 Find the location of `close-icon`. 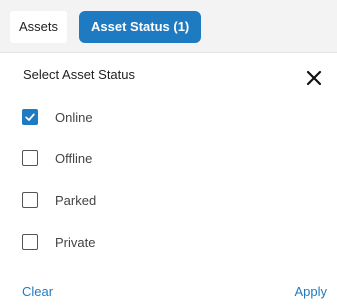

close-icon is located at coordinates (314, 78).